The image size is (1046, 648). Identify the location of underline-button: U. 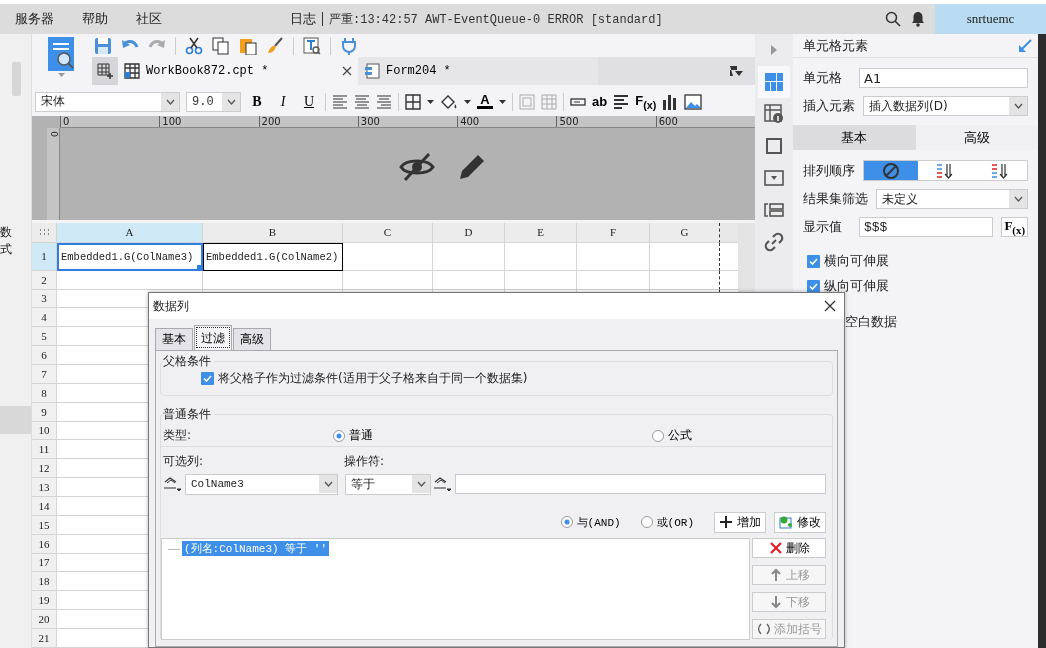
(309, 101).